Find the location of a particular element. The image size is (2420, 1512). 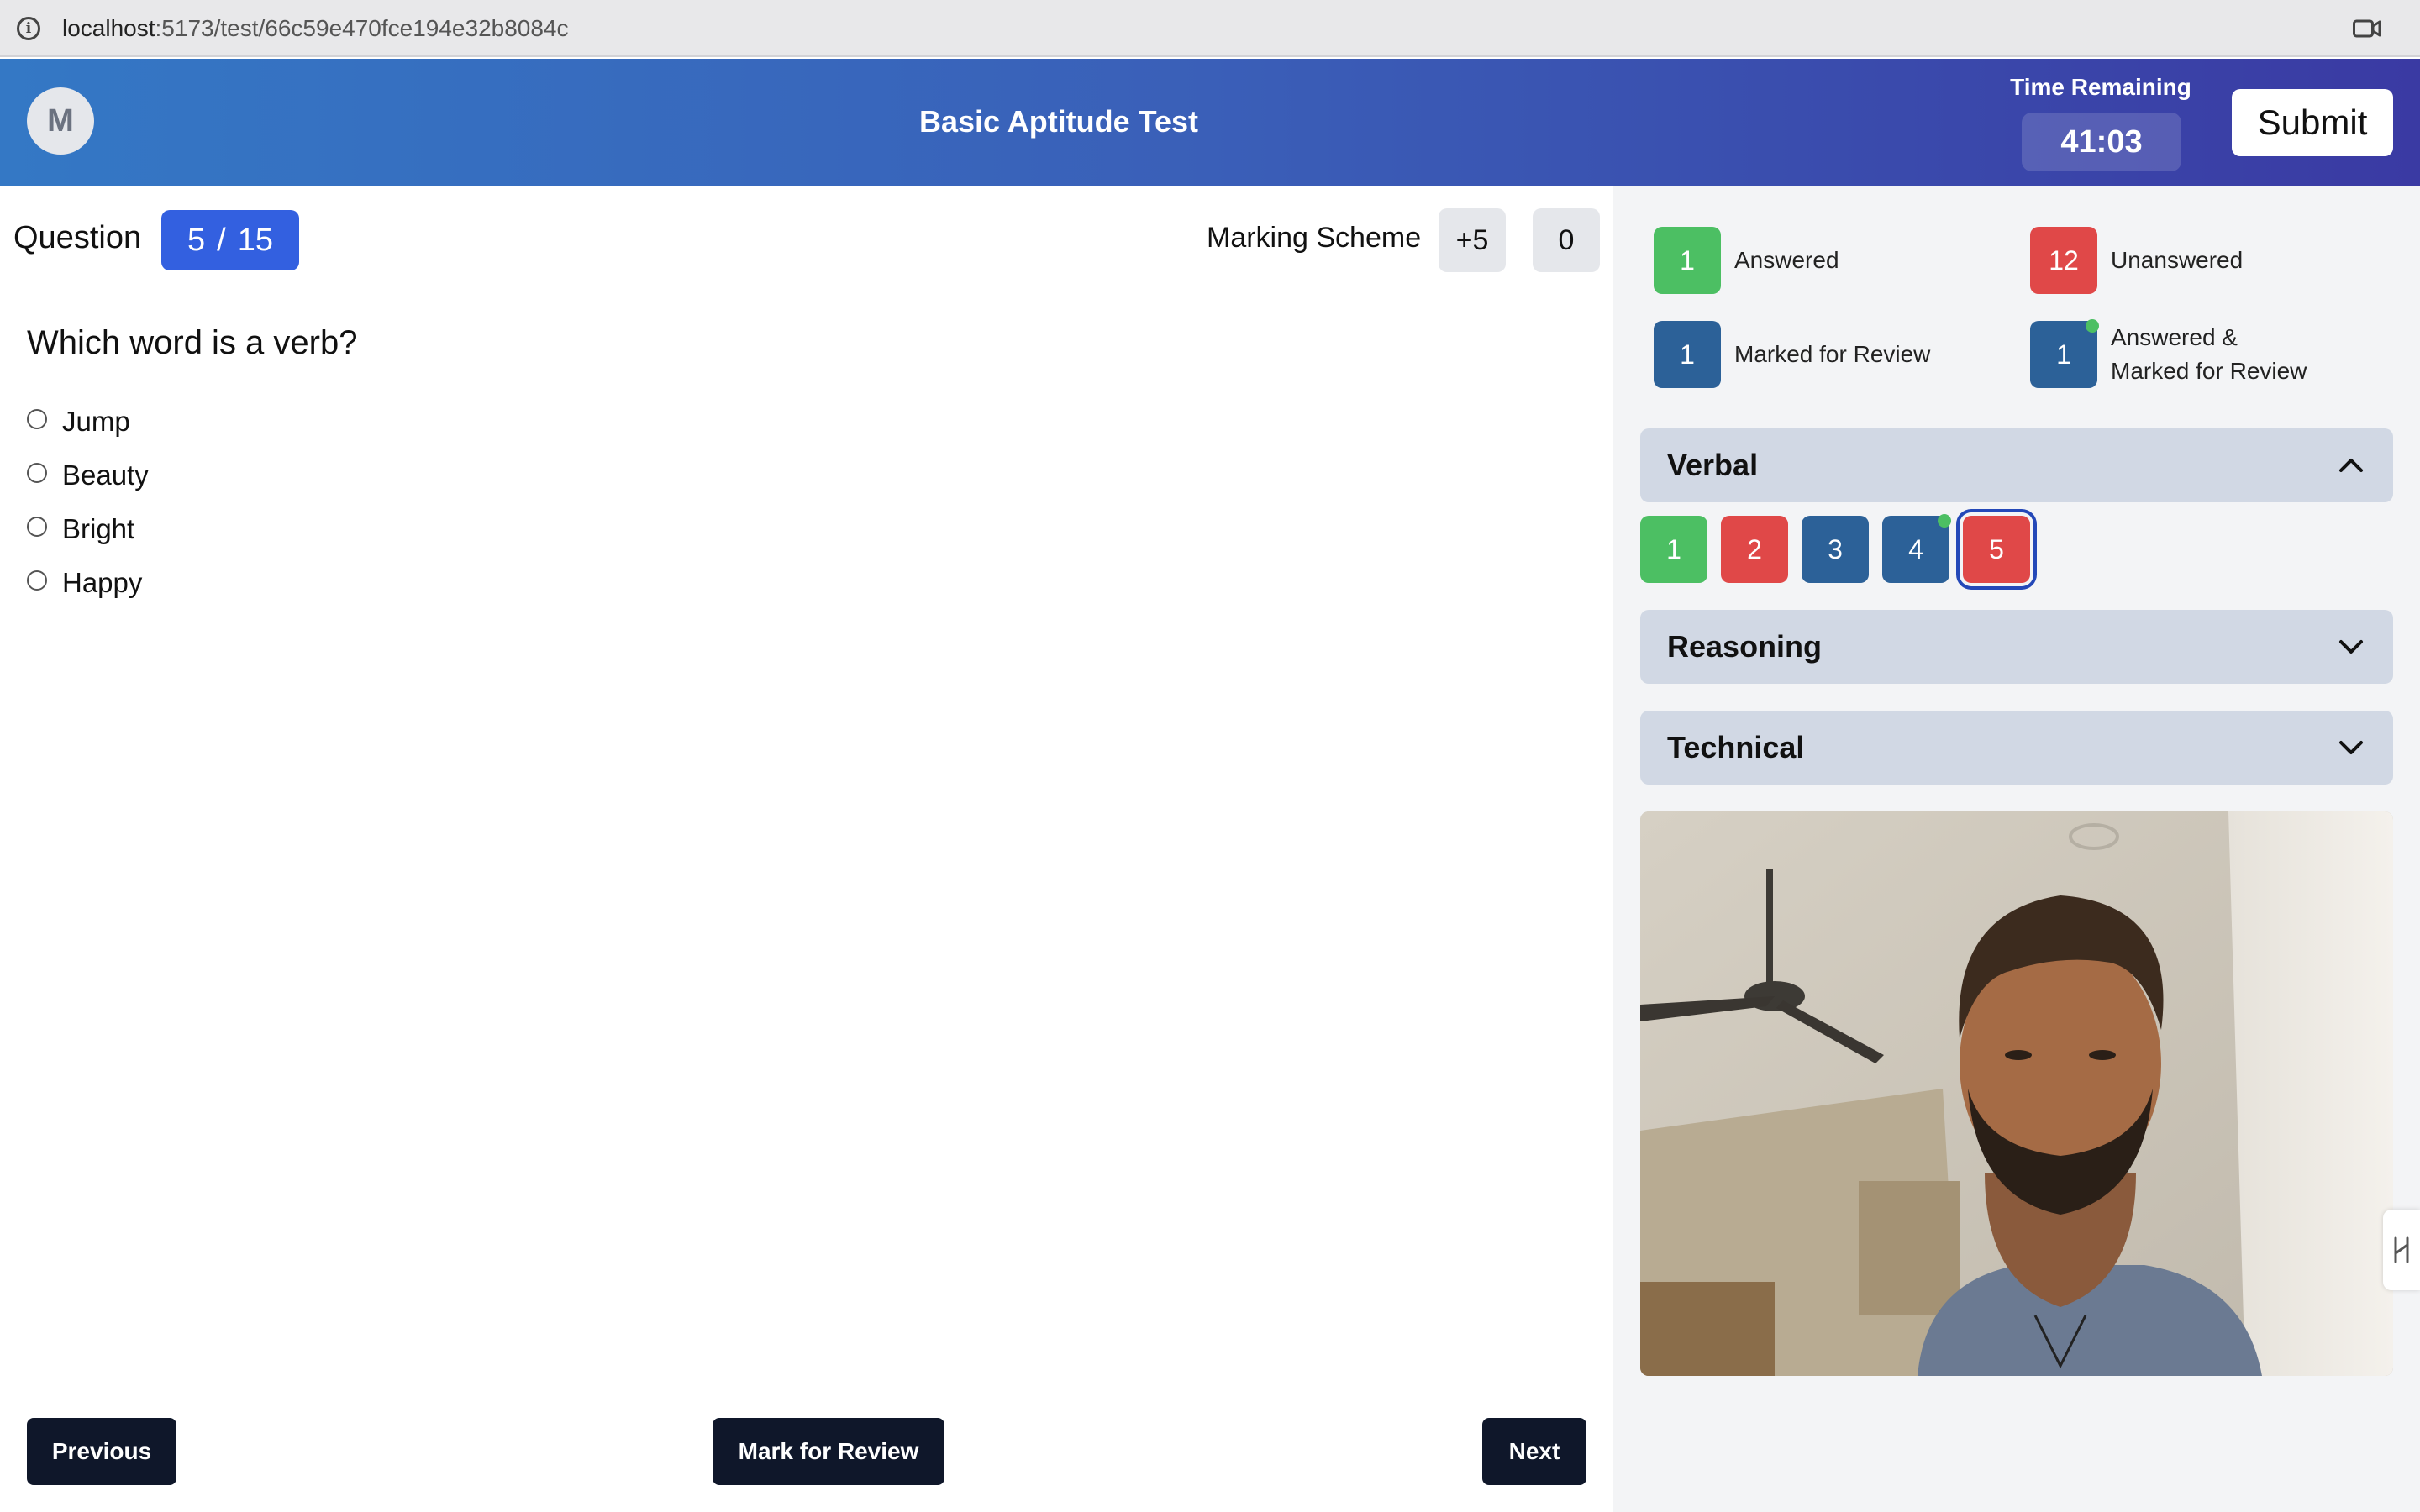

question-button-4: 4 is located at coordinates (1917, 548).